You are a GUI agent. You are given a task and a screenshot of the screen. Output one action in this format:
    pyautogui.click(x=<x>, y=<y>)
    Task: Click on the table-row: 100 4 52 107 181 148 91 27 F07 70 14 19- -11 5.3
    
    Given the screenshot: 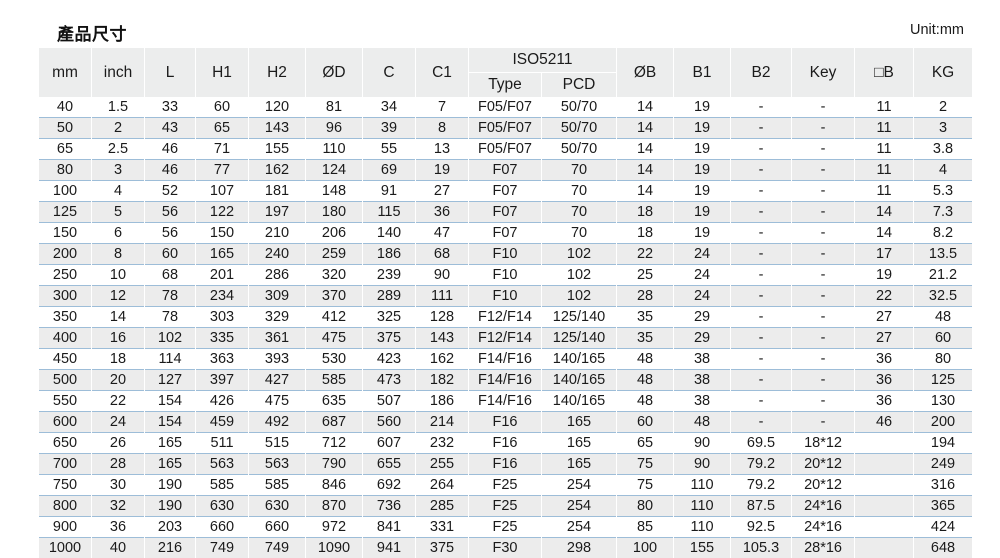 What is the action you would take?
    pyautogui.click(x=506, y=190)
    